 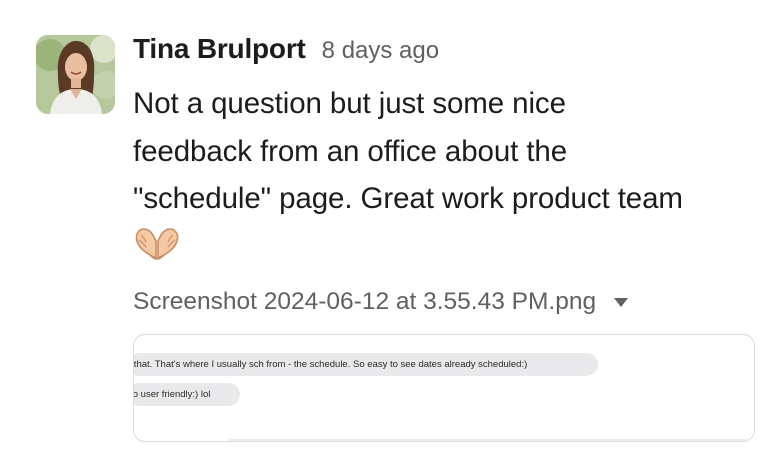 I want to click on caret-down-icon, so click(x=621, y=302).